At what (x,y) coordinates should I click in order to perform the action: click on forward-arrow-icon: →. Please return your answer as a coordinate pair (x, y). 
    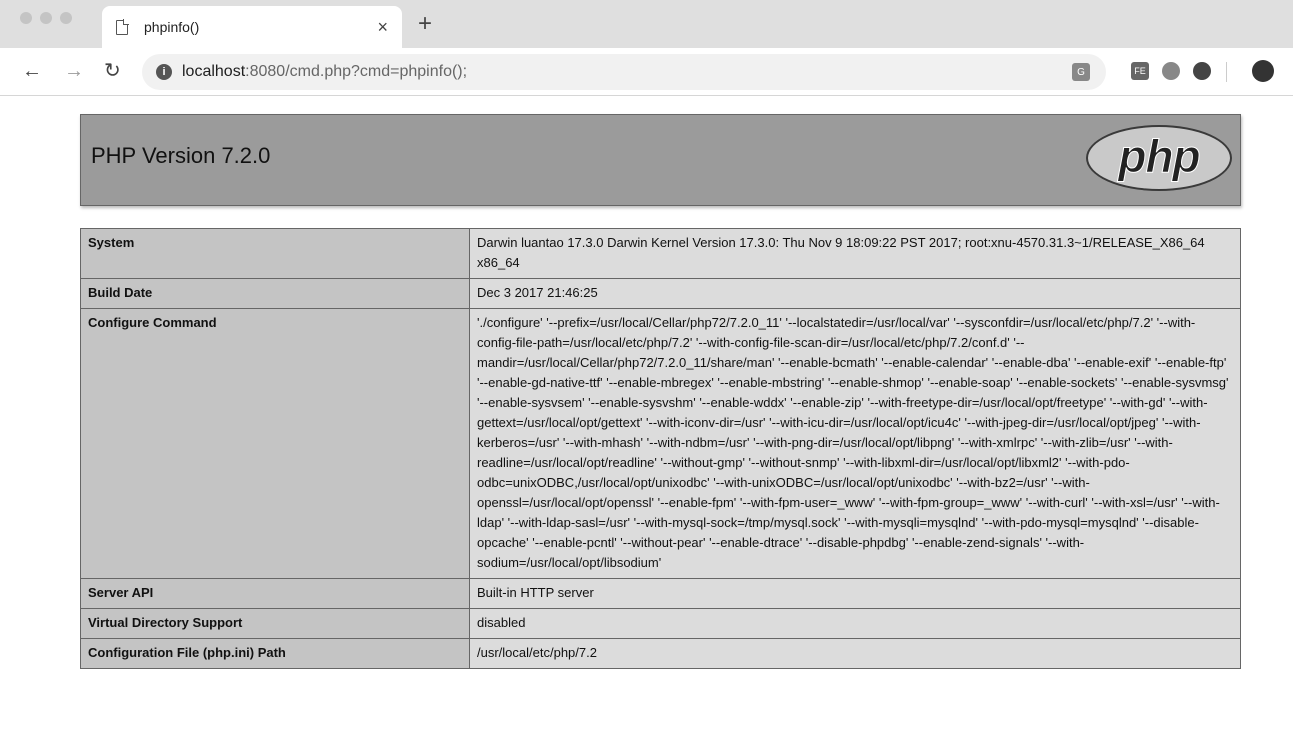
    Looking at the image, I should click on (74, 71).